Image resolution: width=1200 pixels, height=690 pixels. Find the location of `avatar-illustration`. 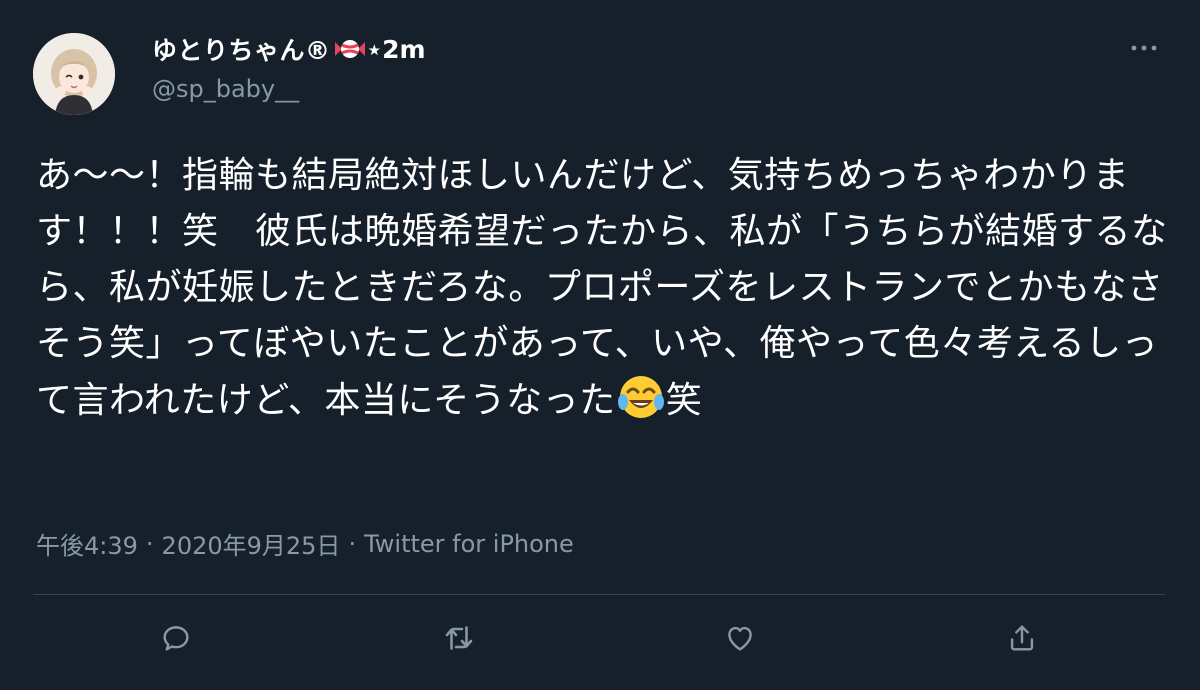

avatar-illustration is located at coordinates (74, 74).